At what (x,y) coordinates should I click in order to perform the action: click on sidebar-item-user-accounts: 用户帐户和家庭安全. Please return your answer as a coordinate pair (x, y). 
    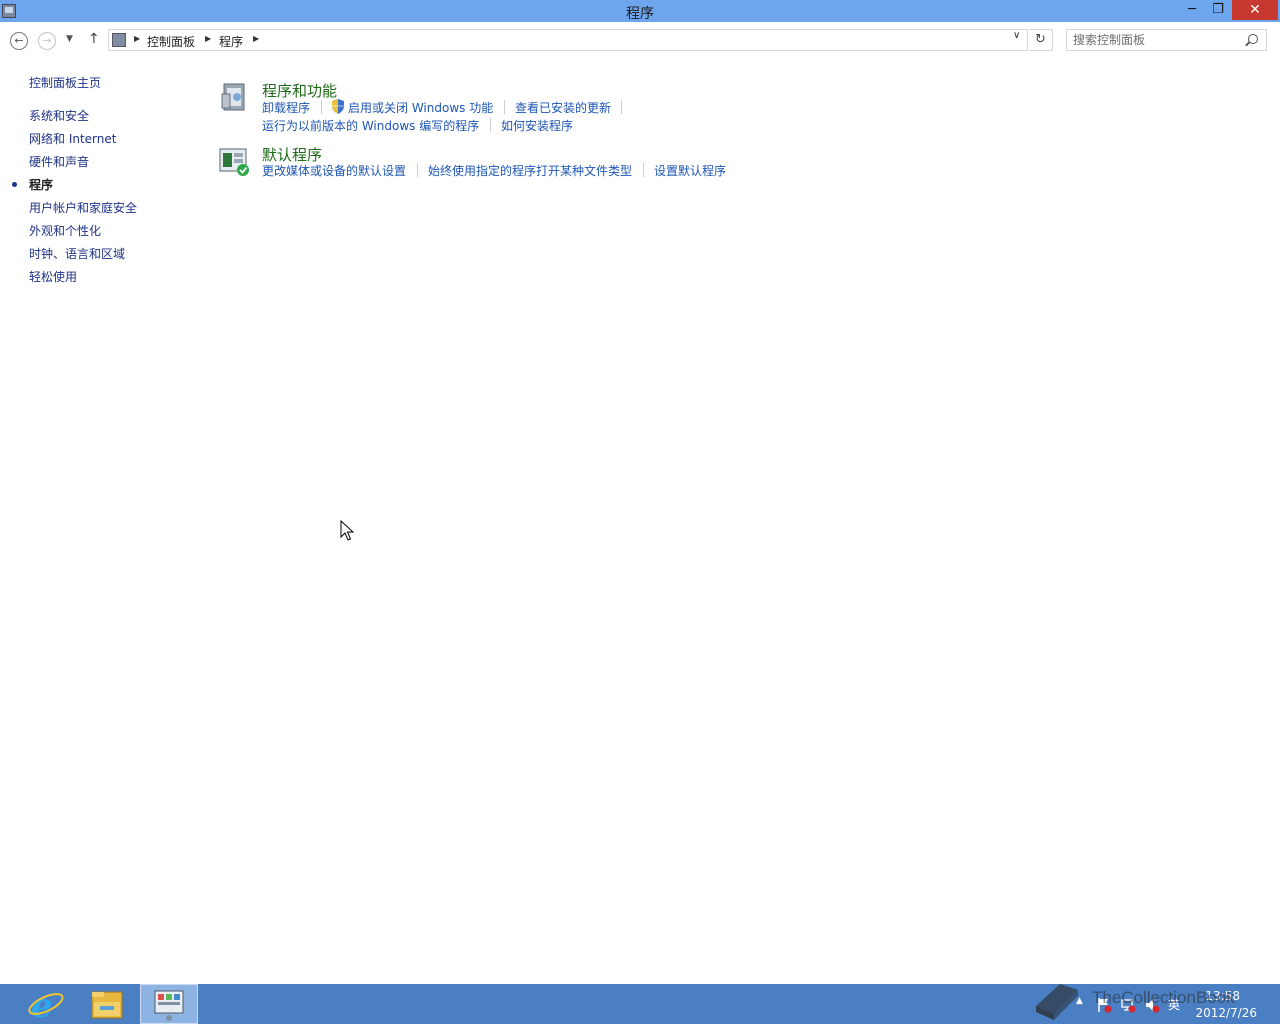
    Looking at the image, I should click on (83, 207).